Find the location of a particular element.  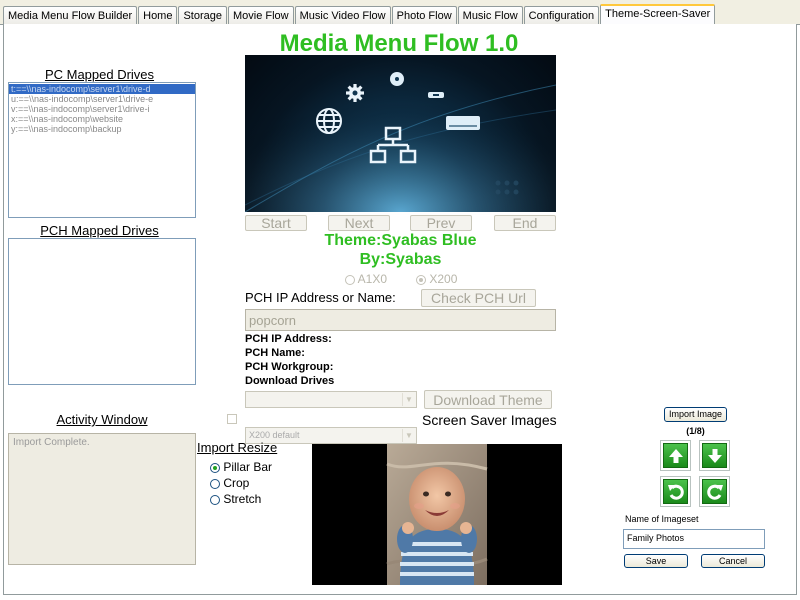

model-x200-radio is located at coordinates (421, 279).